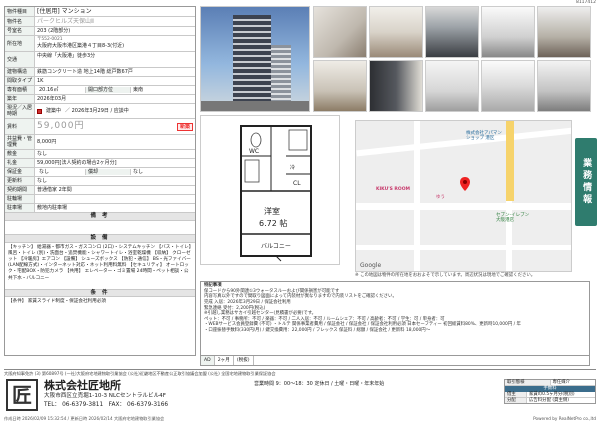 This screenshot has height=422, width=600. I want to click on checkbox-icon, so click(39, 111).